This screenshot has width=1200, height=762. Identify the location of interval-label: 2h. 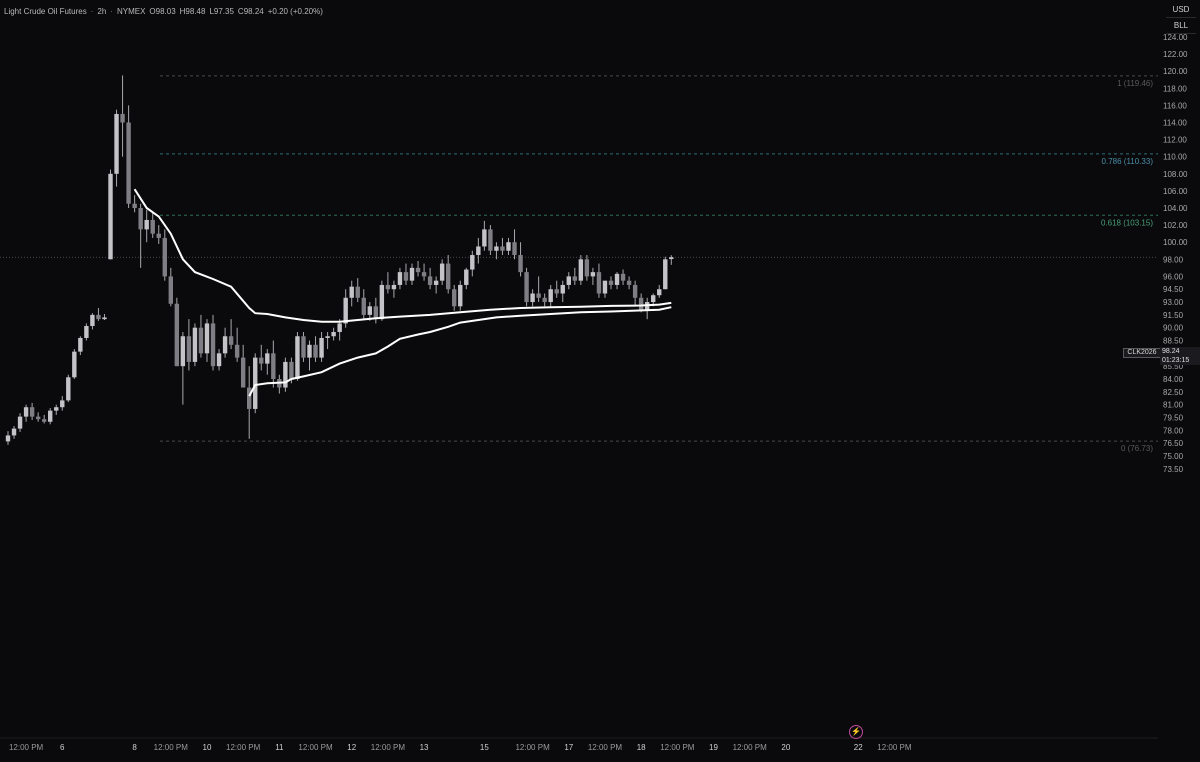
(101, 11).